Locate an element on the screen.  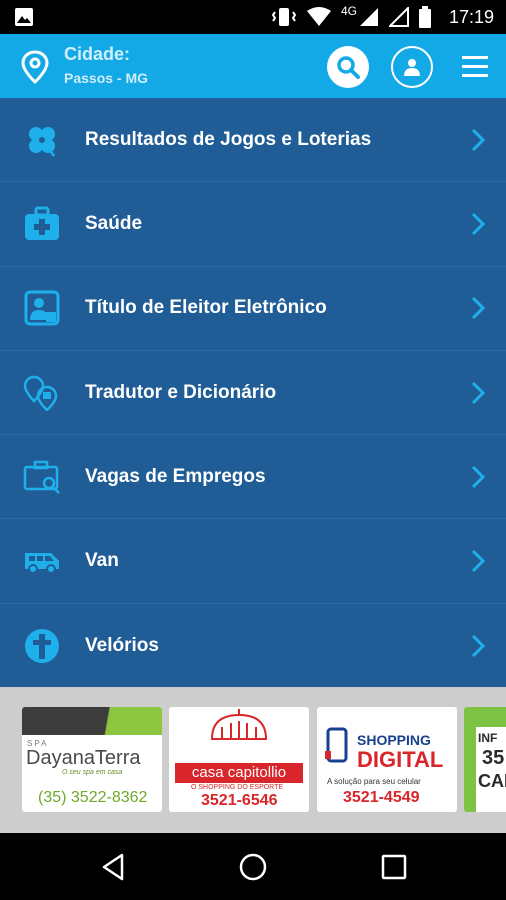
translate-icon is located at coordinates (42, 393).